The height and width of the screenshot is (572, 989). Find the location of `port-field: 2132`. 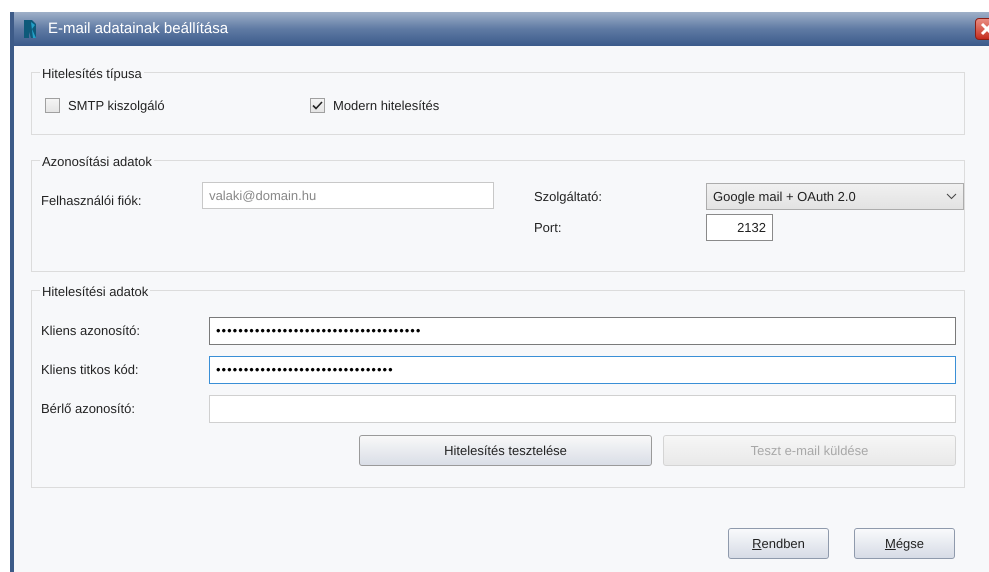

port-field: 2132 is located at coordinates (739, 227).